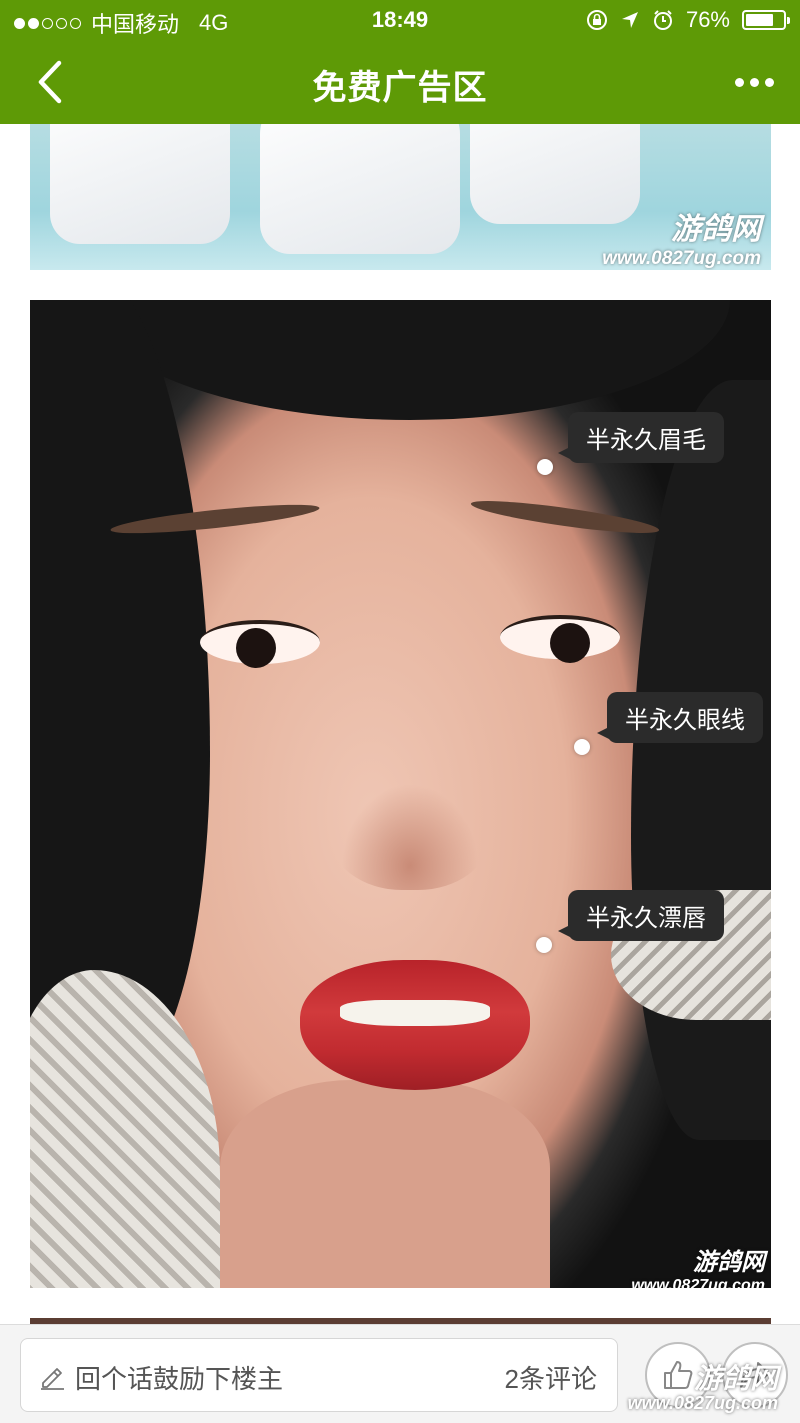 The height and width of the screenshot is (1423, 800). Describe the element at coordinates (400, 20) in the screenshot. I see `status-bar: 中国移动 4G 18:49 76%` at that location.